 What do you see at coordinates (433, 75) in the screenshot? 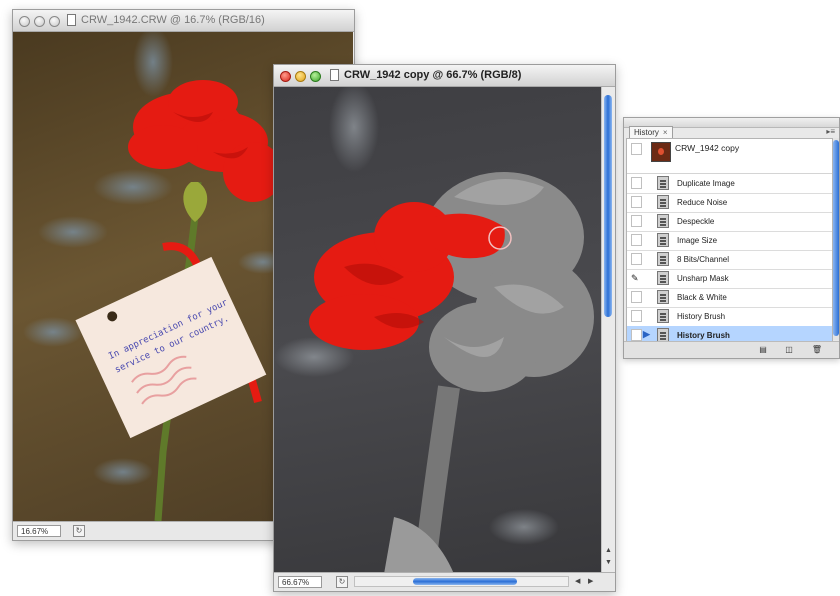
I see `window-title: CRW_1942 copy @ 66.7% (RGB/8)` at bounding box center [433, 75].